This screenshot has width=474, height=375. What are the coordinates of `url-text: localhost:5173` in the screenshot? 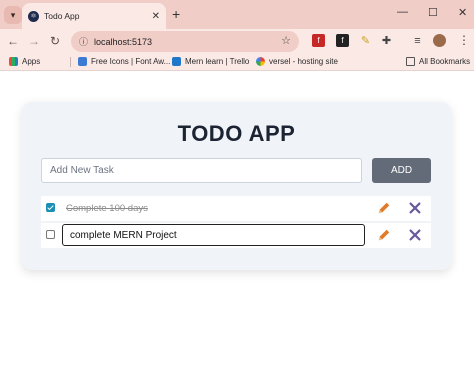 It's located at (123, 41).